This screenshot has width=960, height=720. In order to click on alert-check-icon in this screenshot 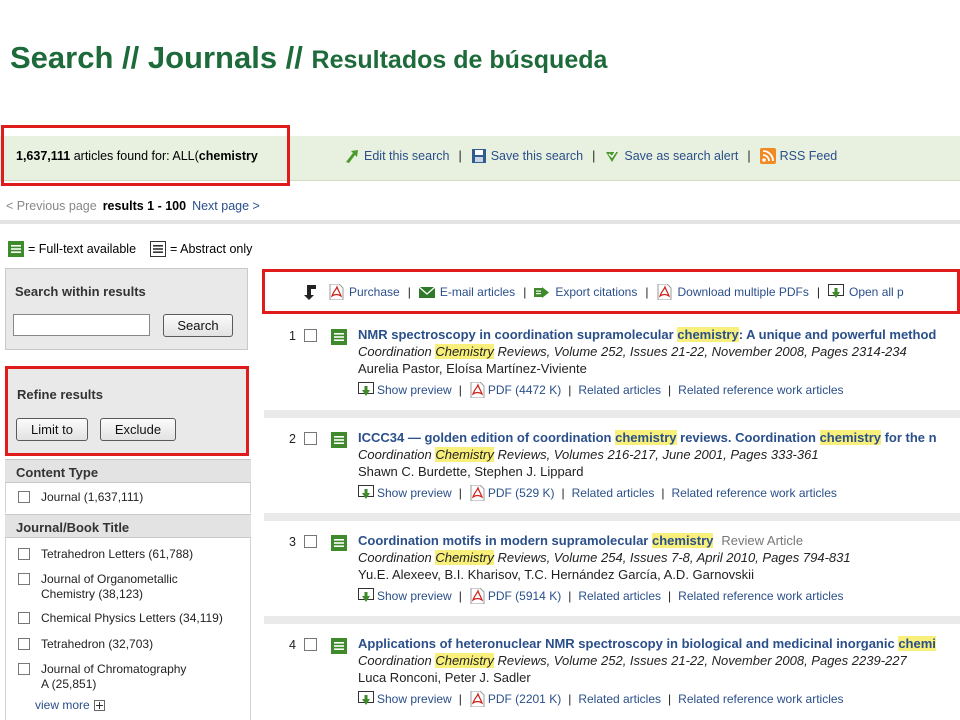, I will do `click(612, 156)`.